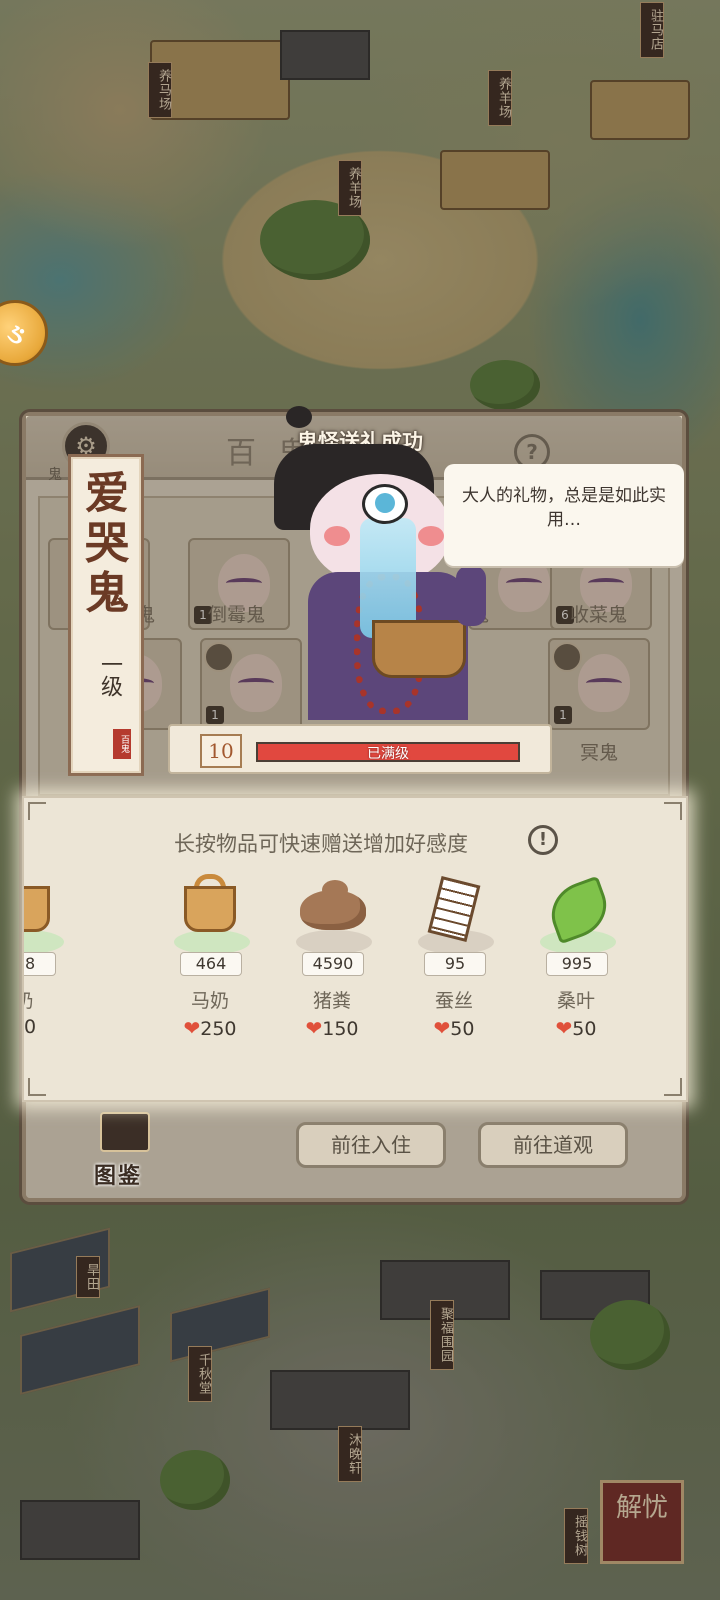 This screenshot has height=1600, width=720. What do you see at coordinates (340, 1029) in the screenshot?
I see `favor-value: 150` at bounding box center [340, 1029].